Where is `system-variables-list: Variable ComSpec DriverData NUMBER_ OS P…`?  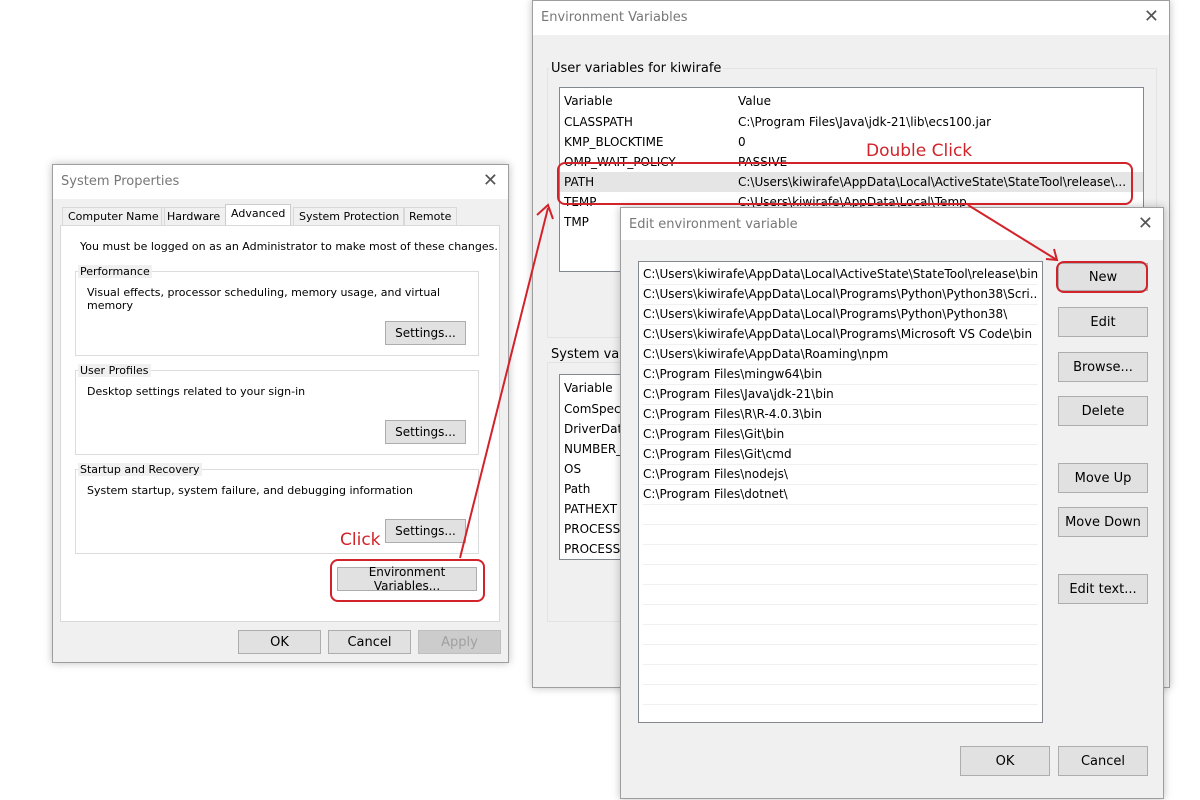
system-variables-list: Variable ComSpec DriverData NUMBER_ OS P… is located at coordinates (594, 467).